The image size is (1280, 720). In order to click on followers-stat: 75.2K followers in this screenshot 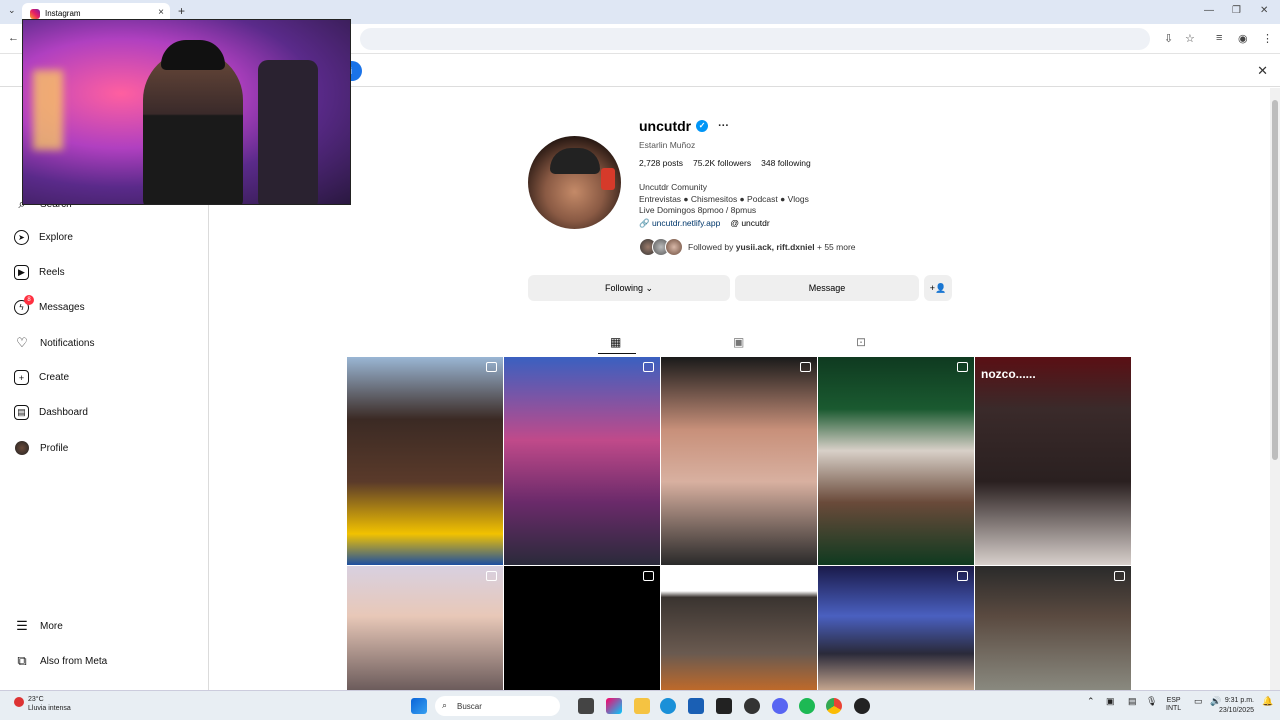, I will do `click(722, 163)`.